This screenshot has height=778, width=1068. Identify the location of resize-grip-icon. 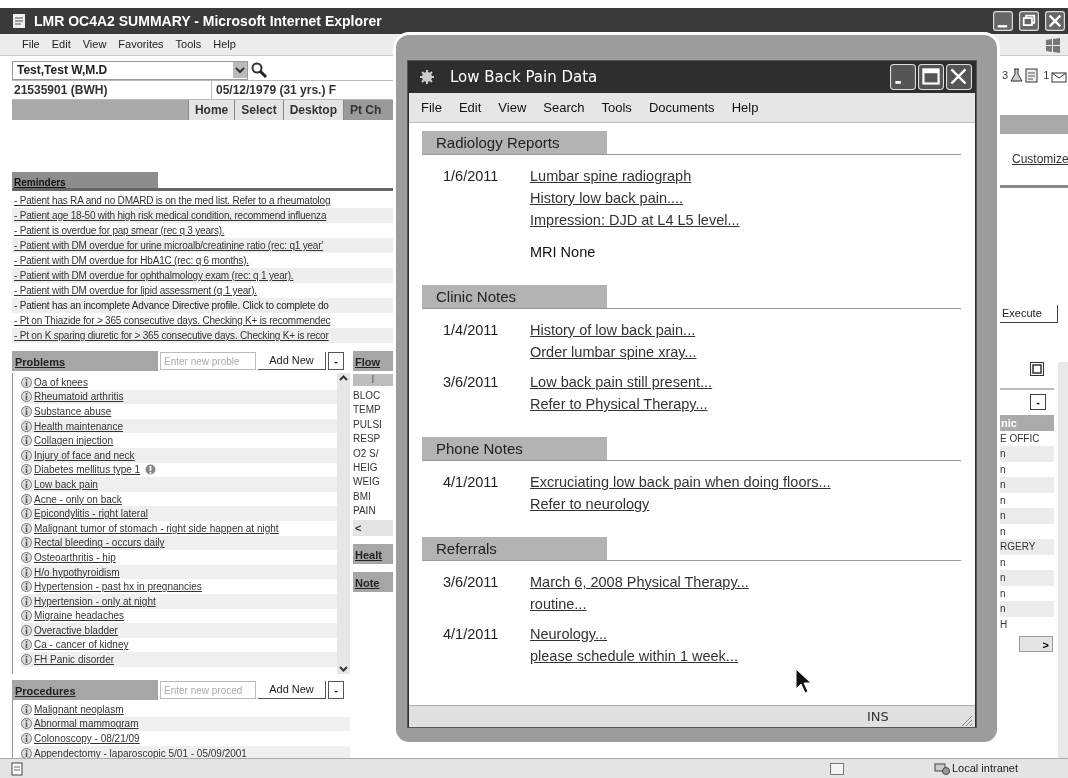
(966, 720).